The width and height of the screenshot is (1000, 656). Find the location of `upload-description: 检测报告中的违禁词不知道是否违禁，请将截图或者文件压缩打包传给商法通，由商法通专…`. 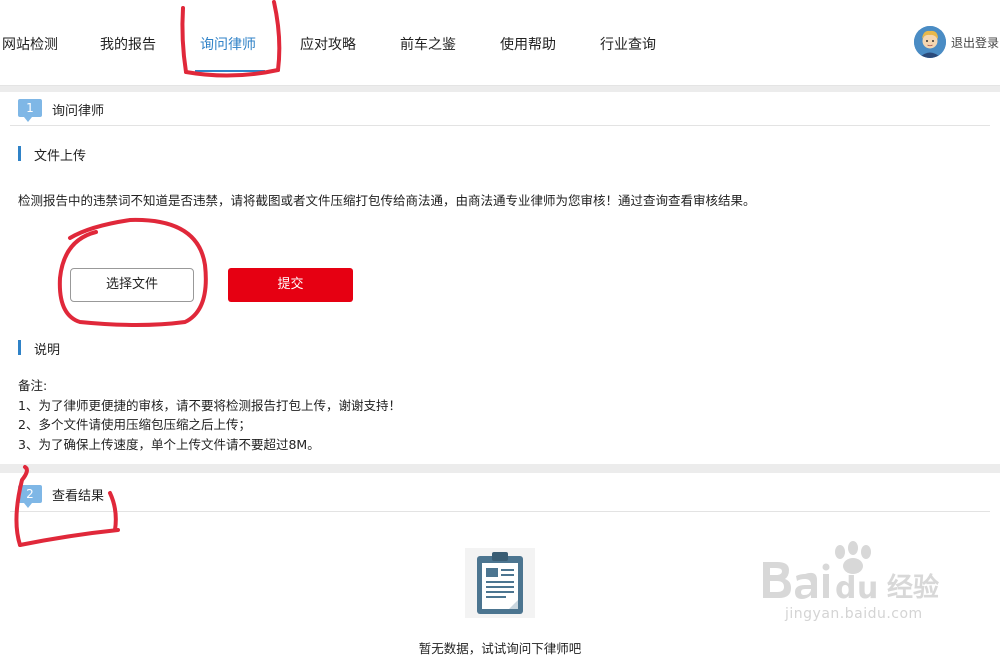

upload-description: 检测报告中的违禁词不知道是否违禁，请将截图或者文件压缩打包传给商法通，由商法通专… is located at coordinates (387, 200).